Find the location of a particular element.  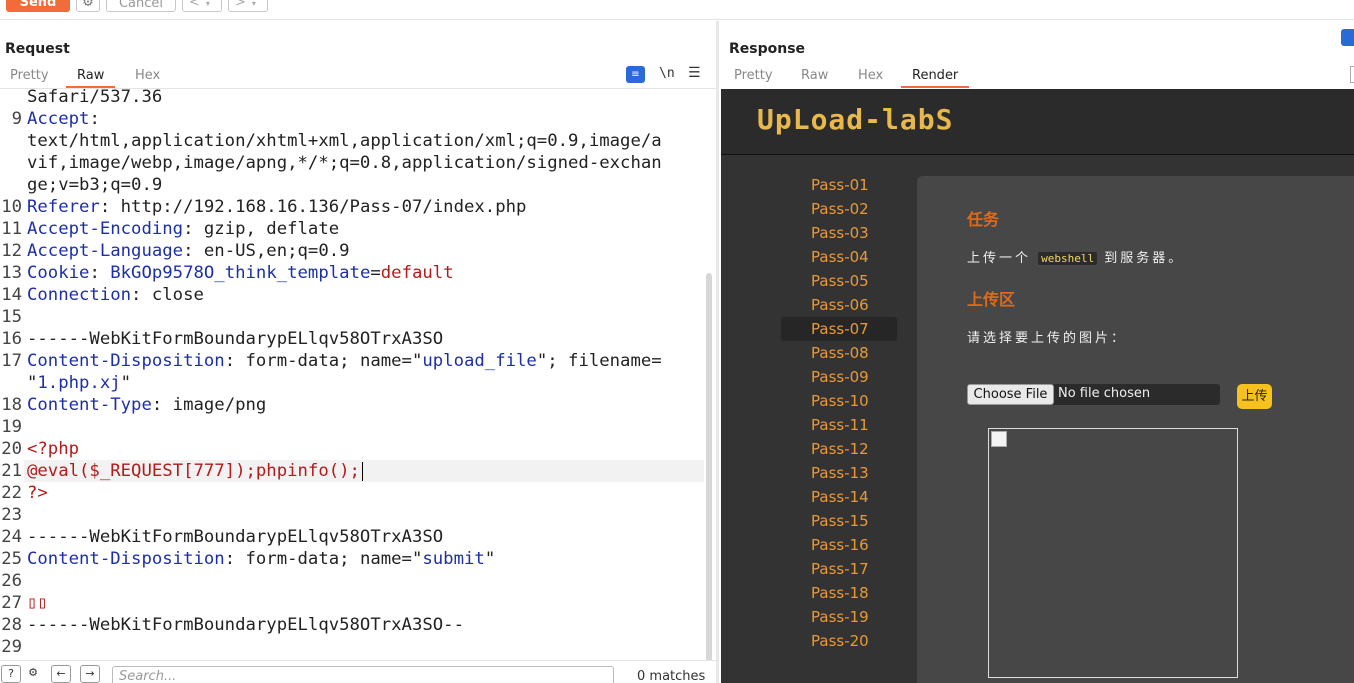

menu-item-pass-08: Pass-08 is located at coordinates (839, 353).